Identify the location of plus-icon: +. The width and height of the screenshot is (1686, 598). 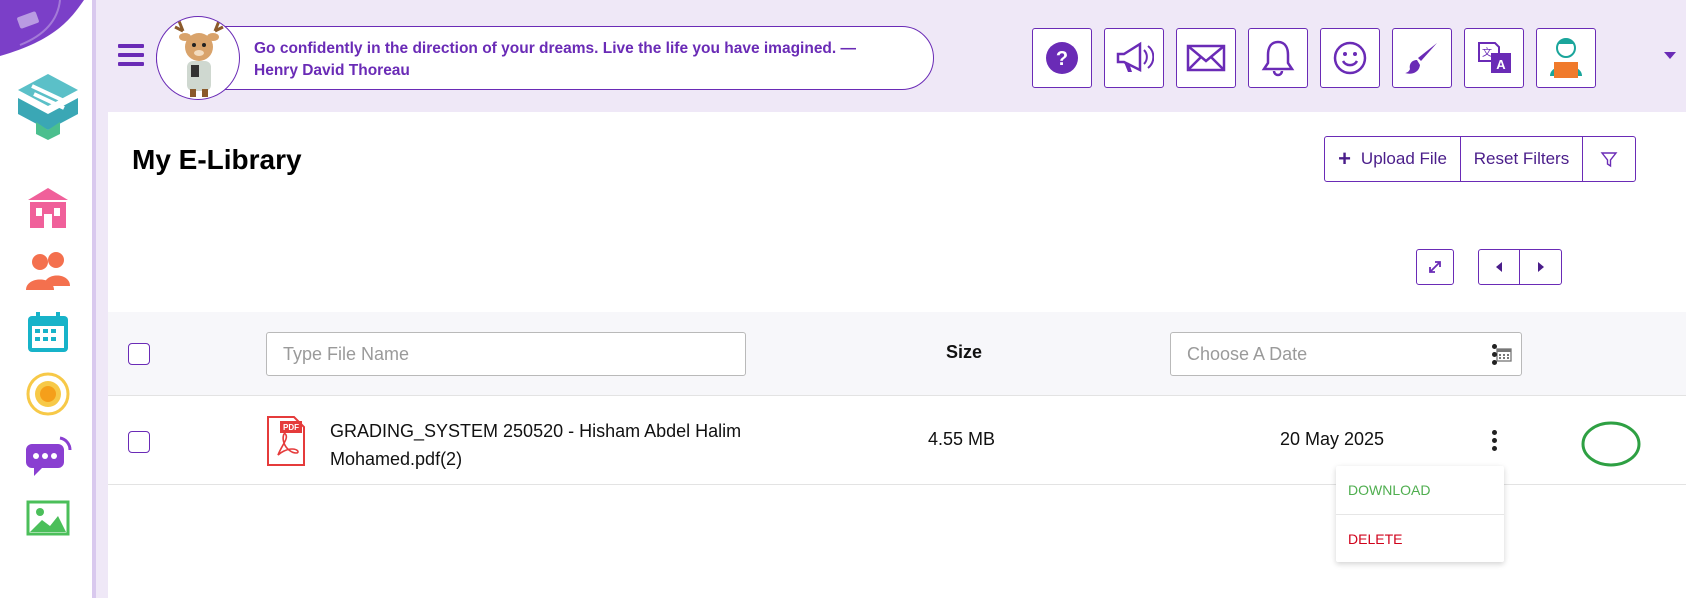
(1344, 158).